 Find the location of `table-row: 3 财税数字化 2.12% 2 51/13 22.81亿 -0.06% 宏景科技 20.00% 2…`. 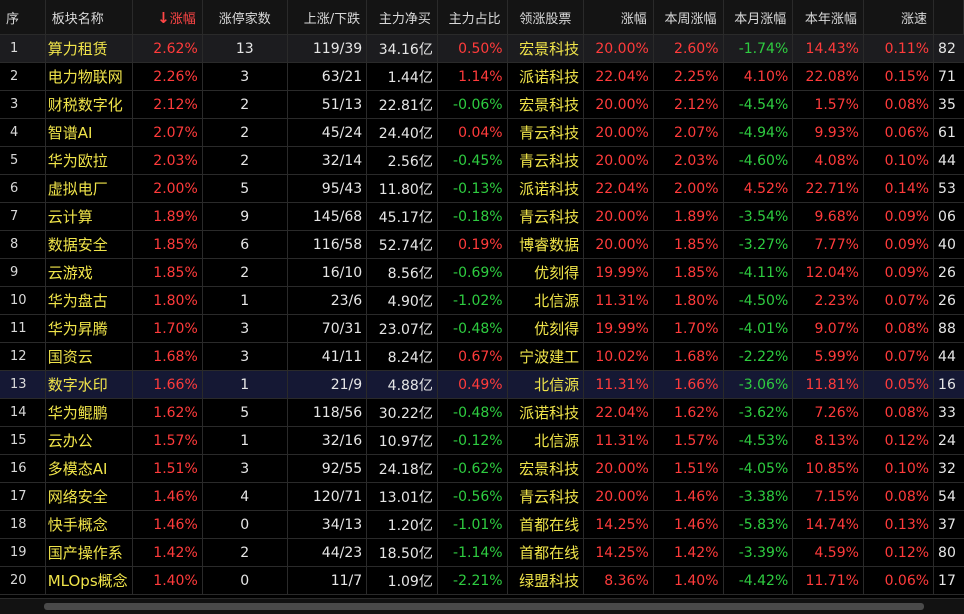

table-row: 3 财税数字化 2.12% 2 51/13 22.81亿 -0.06% 宏景科技 20.00% 2… is located at coordinates (482, 104).